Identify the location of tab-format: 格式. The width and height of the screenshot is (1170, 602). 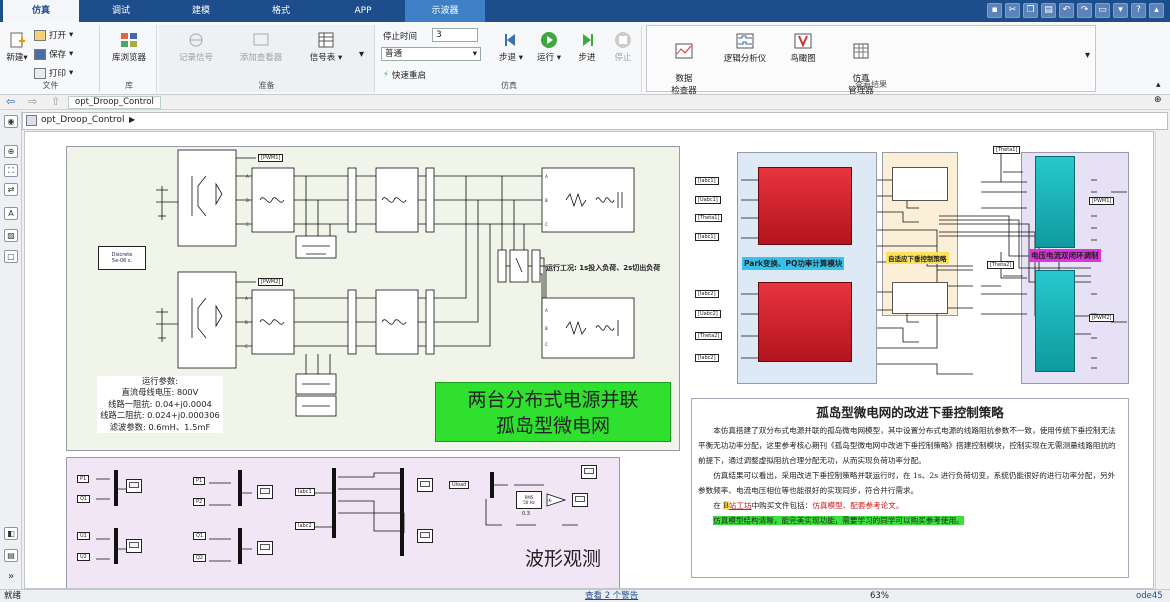
(281, 11).